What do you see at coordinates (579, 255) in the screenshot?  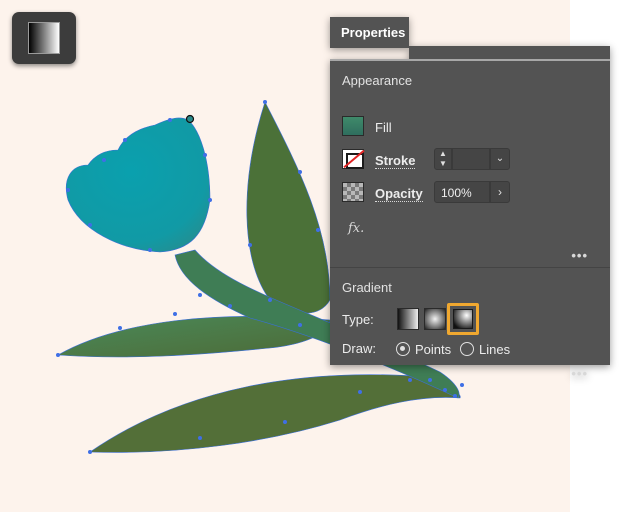 I see `appearance-more-options-icon: •••` at bounding box center [579, 255].